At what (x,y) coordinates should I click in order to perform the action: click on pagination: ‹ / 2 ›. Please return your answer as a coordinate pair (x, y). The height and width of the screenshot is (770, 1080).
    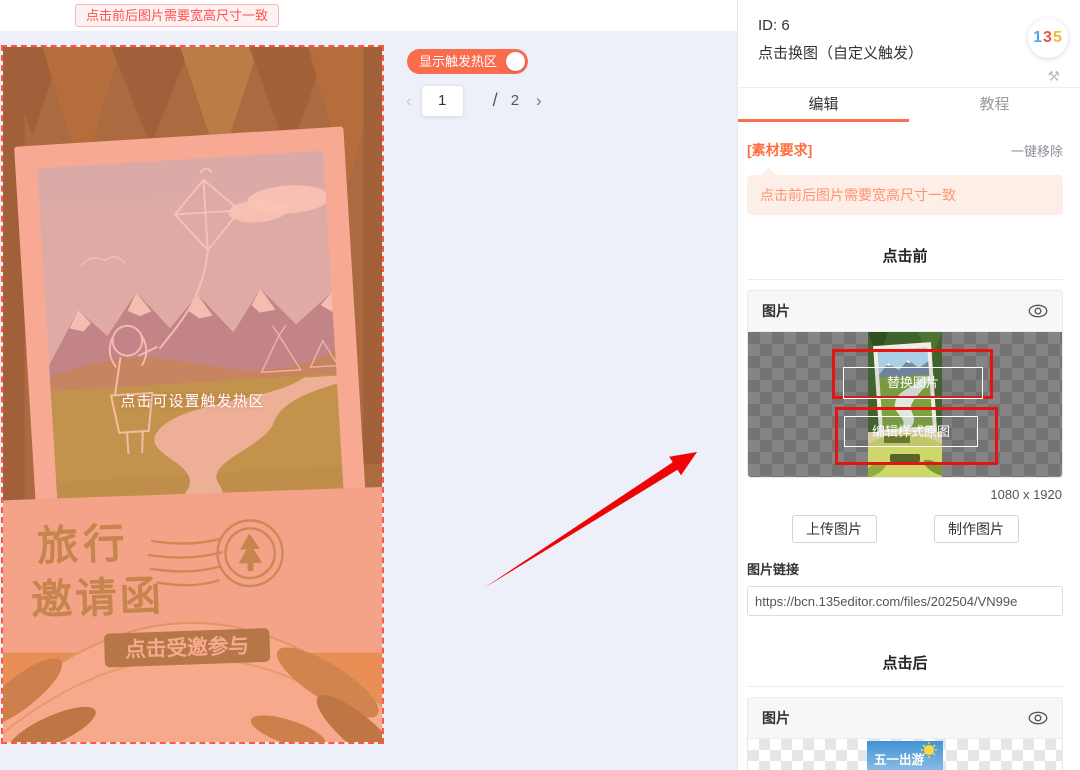
    Looking at the image, I should click on (474, 100).